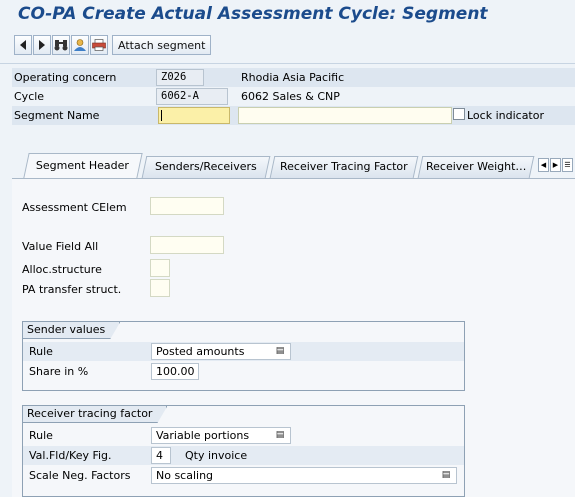 Image resolution: width=575 pixels, height=497 pixels. I want to click on pa-transfer-struct-label: PA transfer struct., so click(72, 289).